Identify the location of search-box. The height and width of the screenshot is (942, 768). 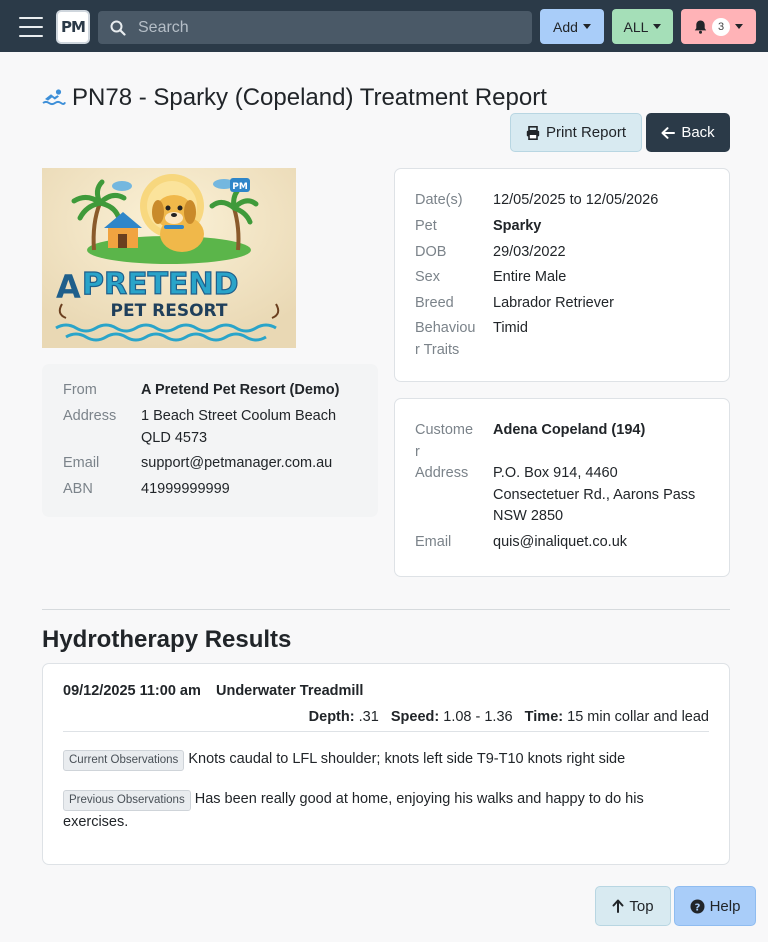
(315, 27).